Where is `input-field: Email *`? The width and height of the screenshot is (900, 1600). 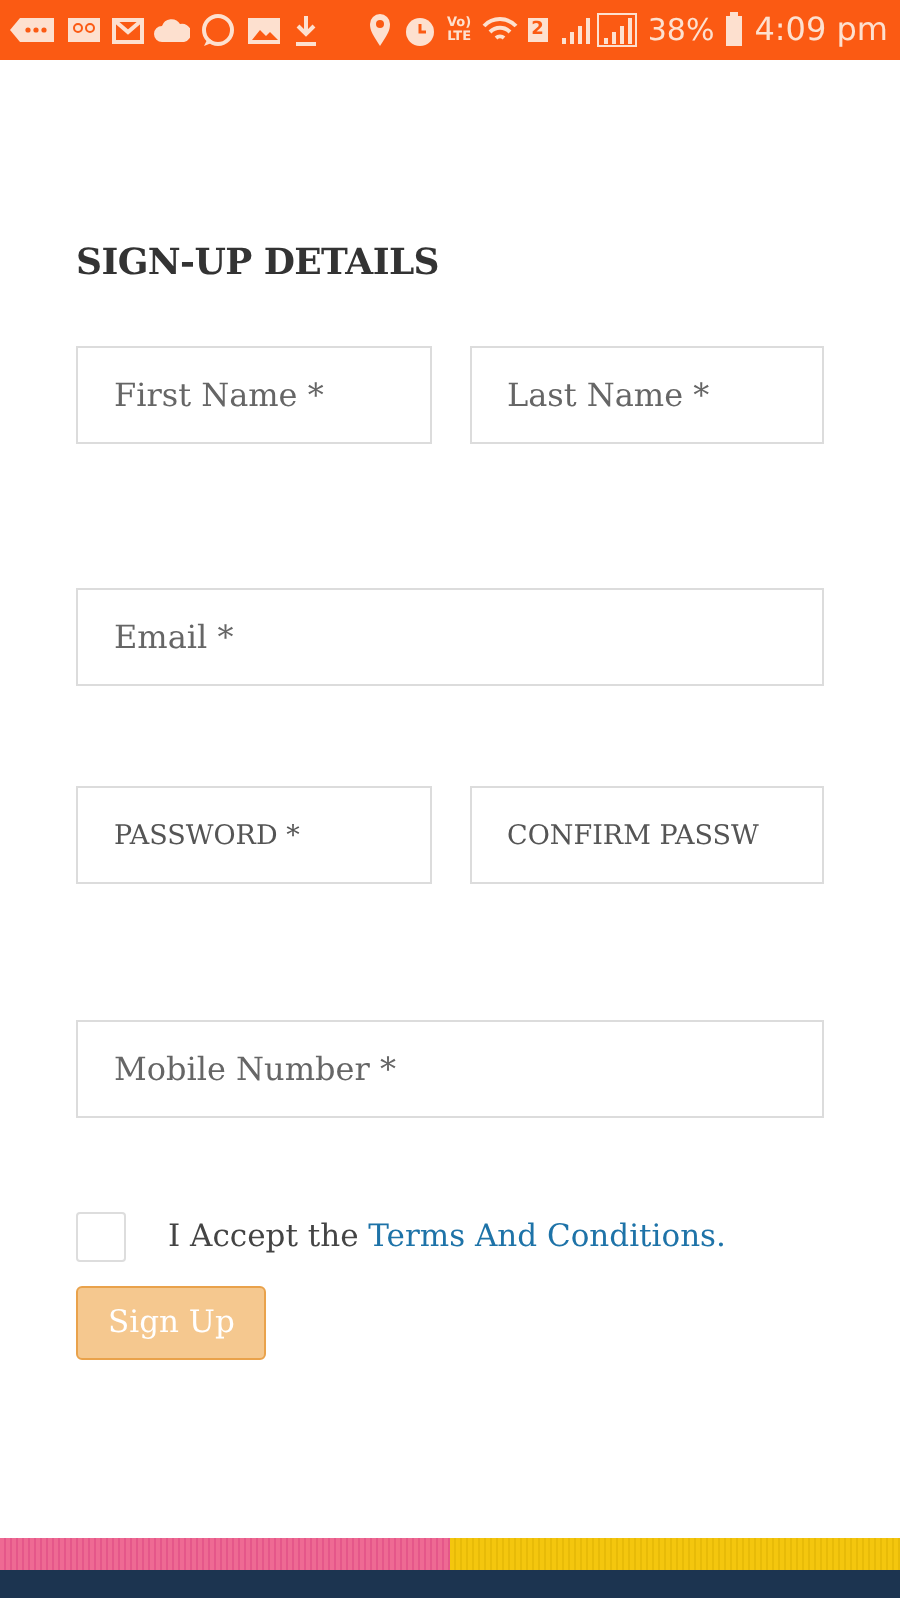 input-field: Email * is located at coordinates (450, 637).